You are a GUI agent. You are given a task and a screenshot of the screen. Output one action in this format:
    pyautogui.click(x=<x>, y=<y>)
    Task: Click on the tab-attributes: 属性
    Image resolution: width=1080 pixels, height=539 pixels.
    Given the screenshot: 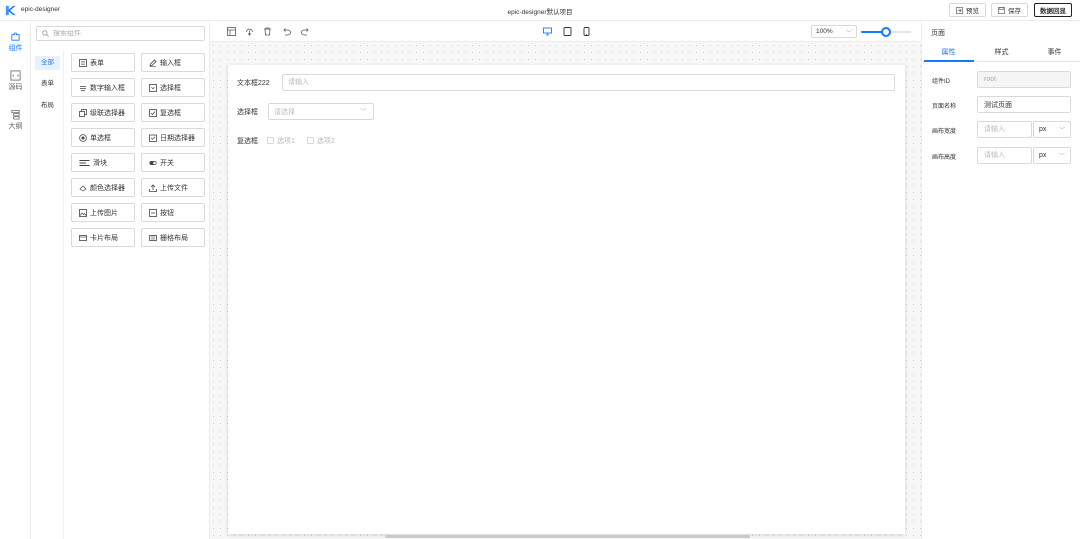 What is the action you would take?
    pyautogui.click(x=948, y=52)
    